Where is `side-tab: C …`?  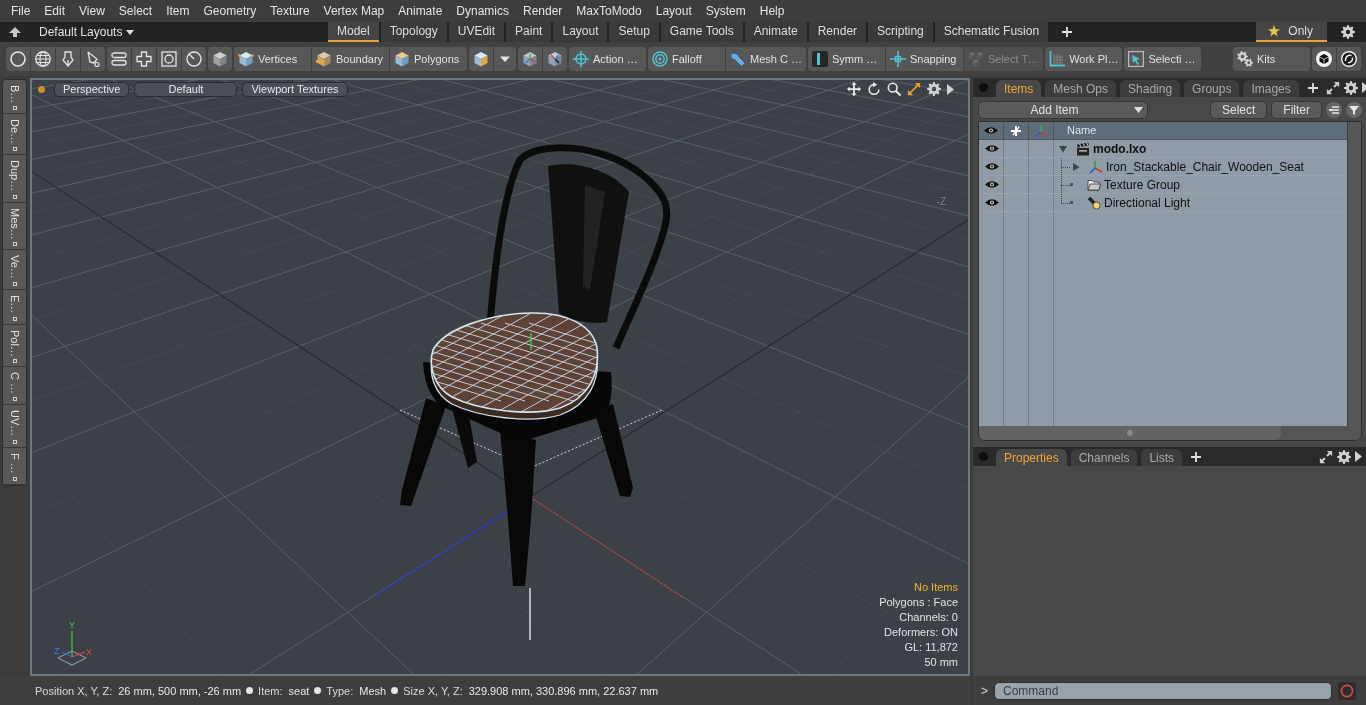
side-tab: C … is located at coordinates (14, 386).